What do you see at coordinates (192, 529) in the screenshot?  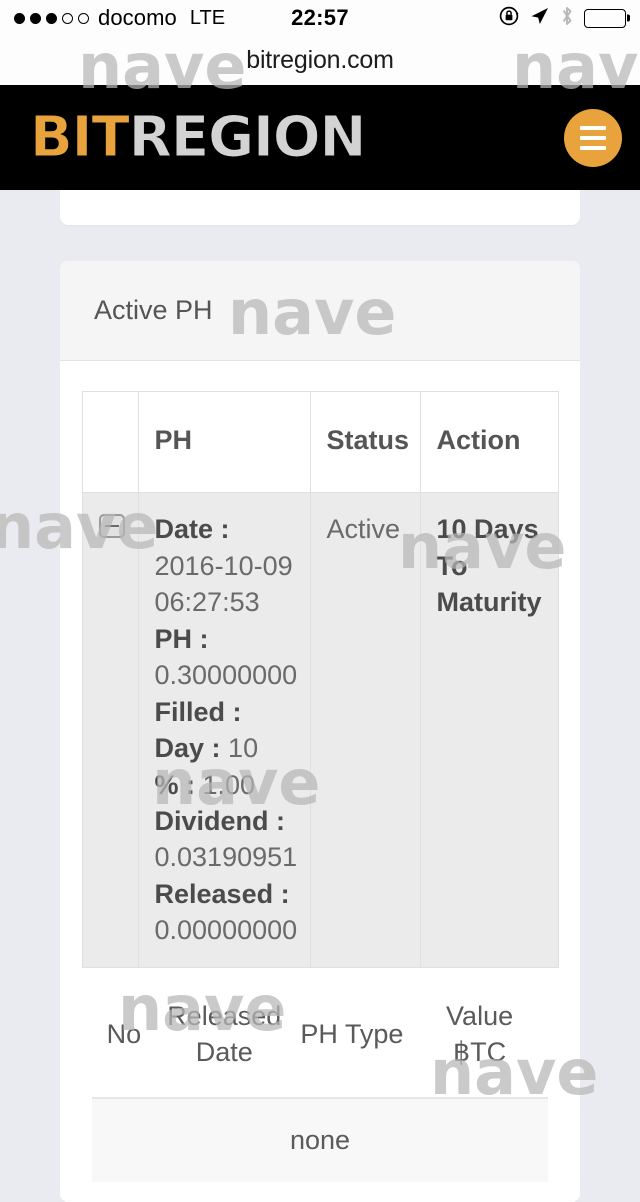 I see `ph-field-date-label: Date :` at bounding box center [192, 529].